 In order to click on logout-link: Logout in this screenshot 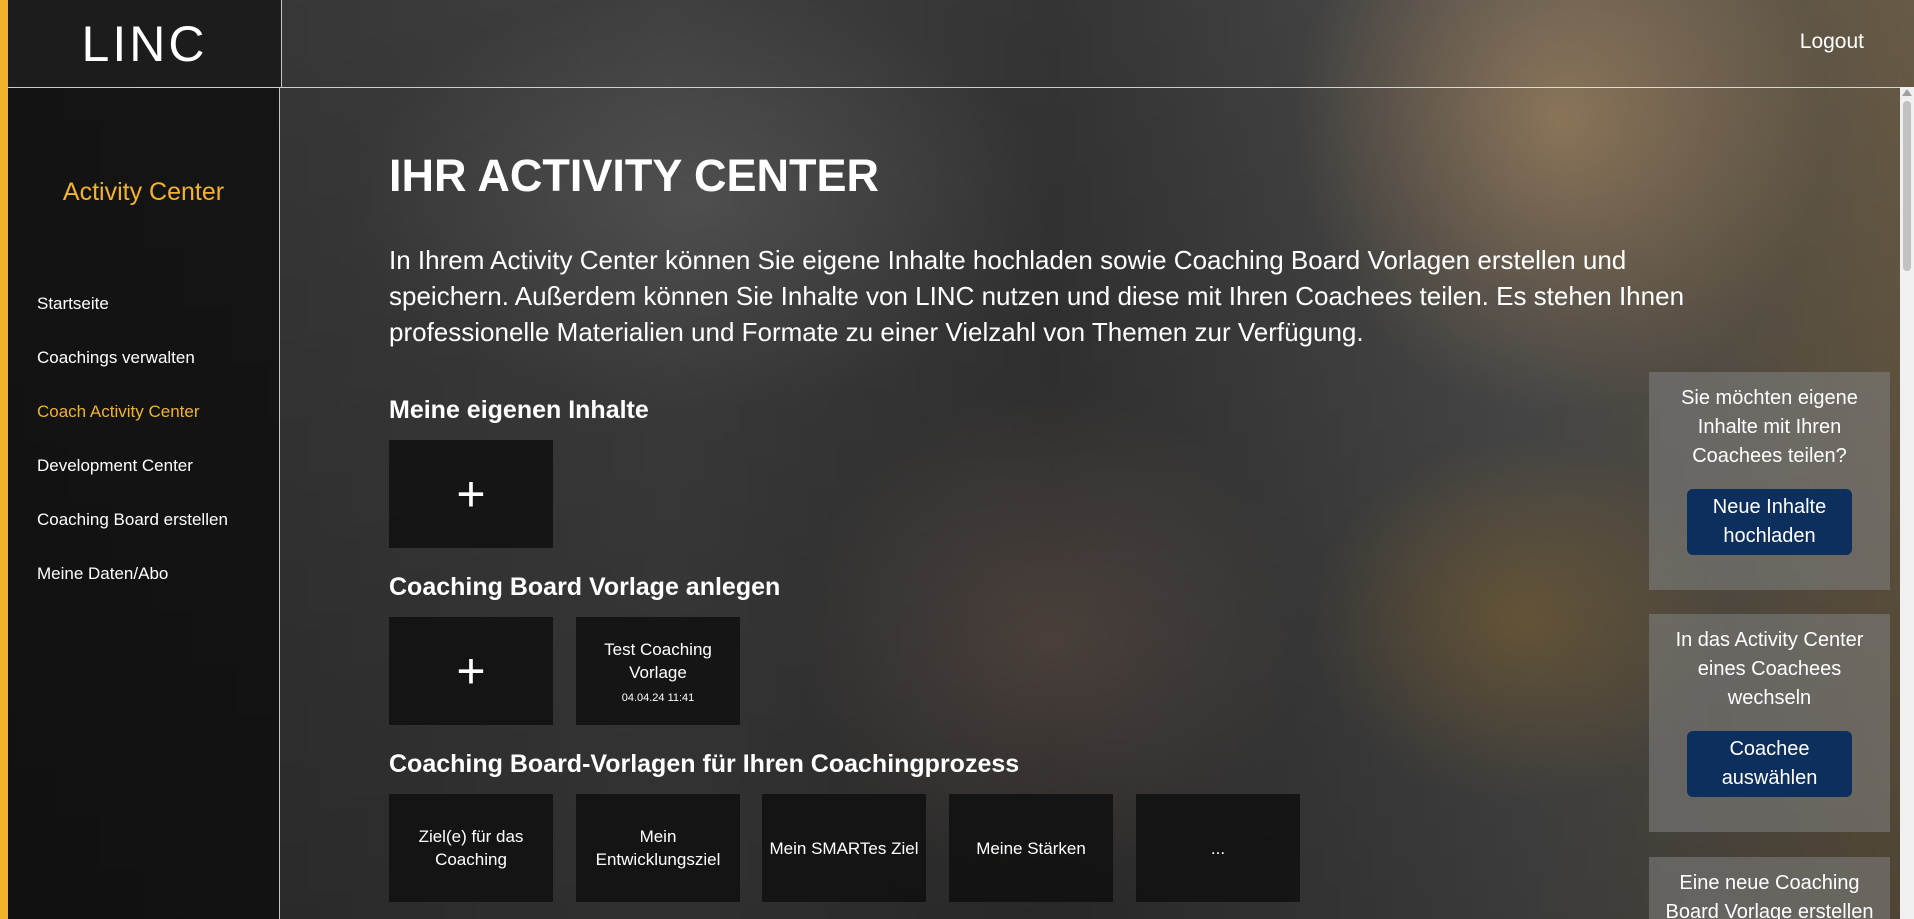, I will do `click(1832, 42)`.